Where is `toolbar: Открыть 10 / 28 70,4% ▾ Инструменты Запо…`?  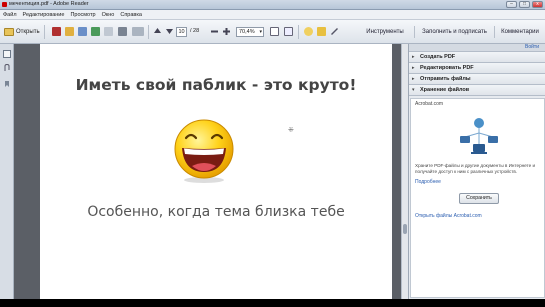
toolbar: Открыть 10 / 28 70,4% ▾ Инструменты Запо… is located at coordinates (272, 32).